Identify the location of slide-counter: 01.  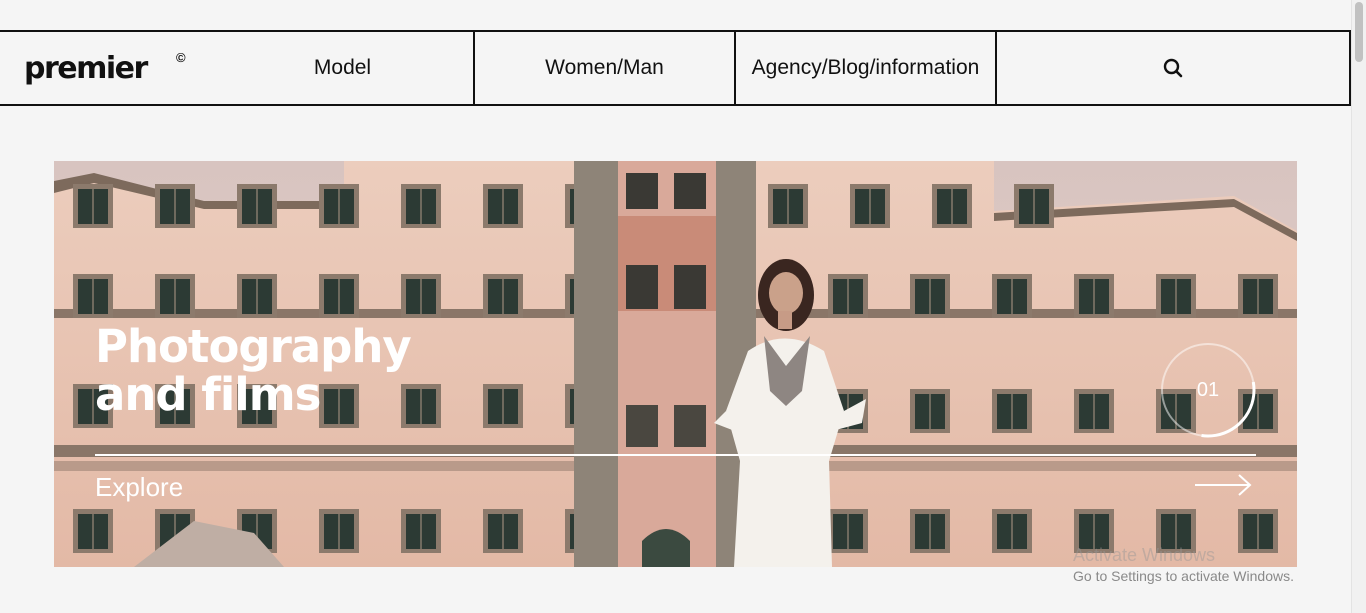
(1208, 390).